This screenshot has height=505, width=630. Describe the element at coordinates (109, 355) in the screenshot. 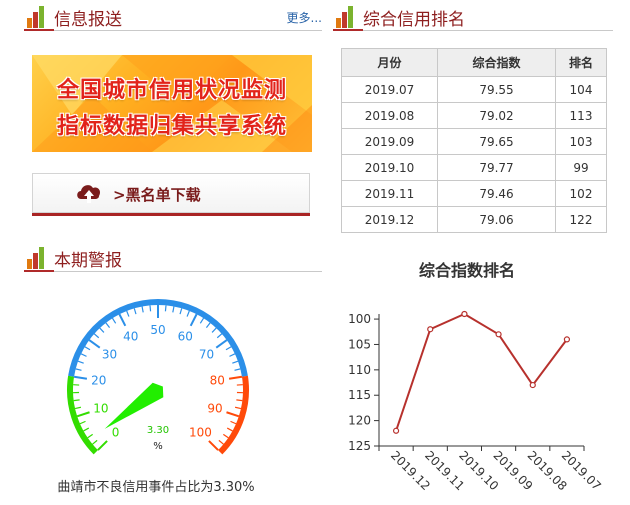

I see `gauge-tick-label: 30` at that location.